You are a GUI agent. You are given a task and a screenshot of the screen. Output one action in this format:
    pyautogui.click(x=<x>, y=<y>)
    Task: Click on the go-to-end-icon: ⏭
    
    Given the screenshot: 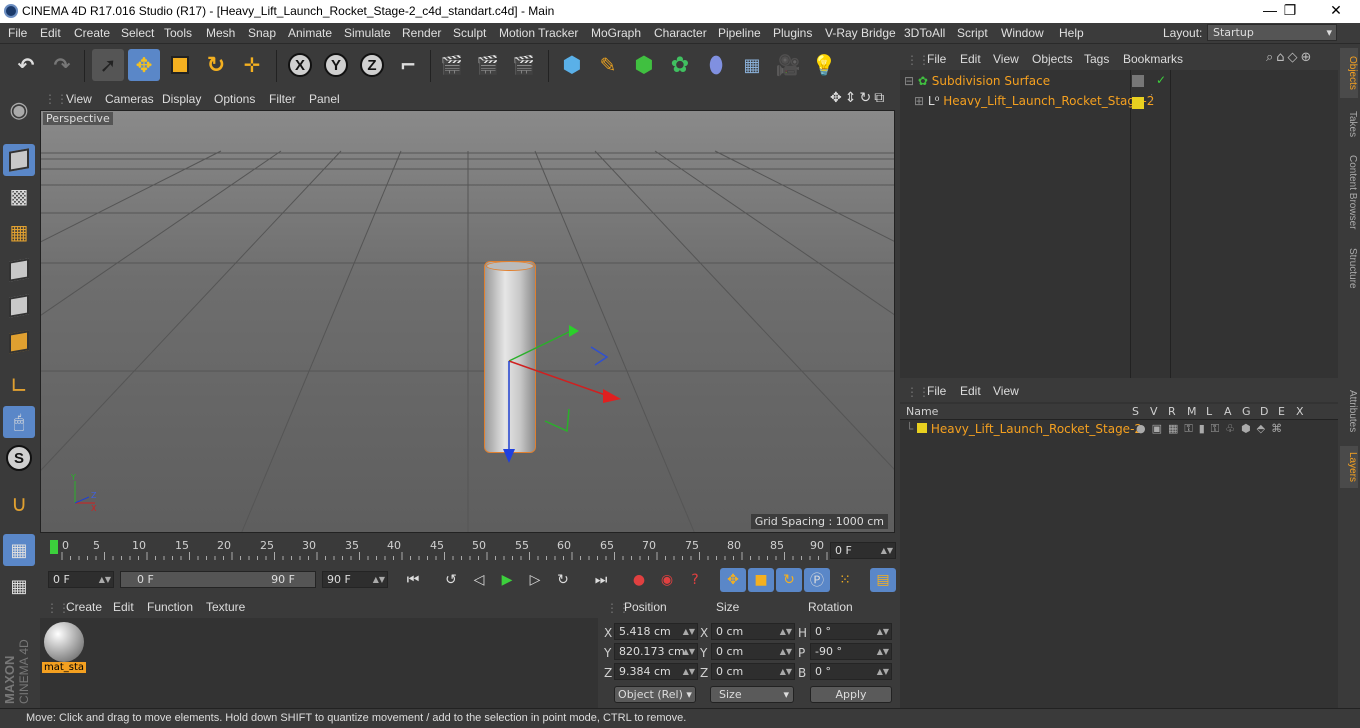 What is the action you would take?
    pyautogui.click(x=601, y=580)
    